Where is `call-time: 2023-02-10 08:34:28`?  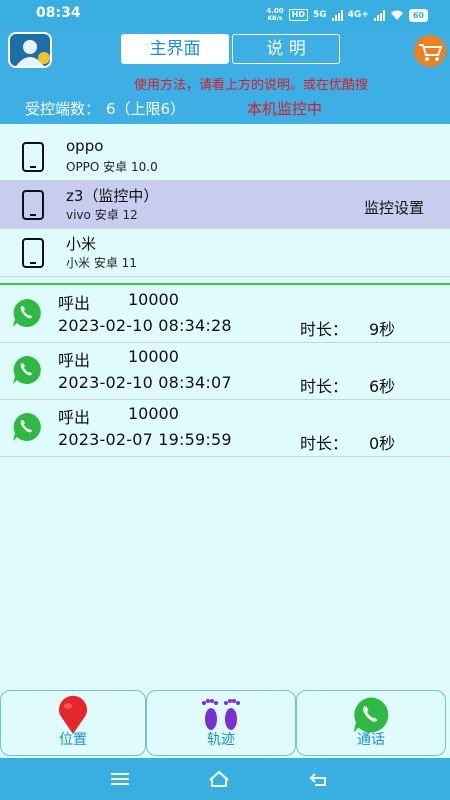
call-time: 2023-02-10 08:34:28 is located at coordinates (145, 325).